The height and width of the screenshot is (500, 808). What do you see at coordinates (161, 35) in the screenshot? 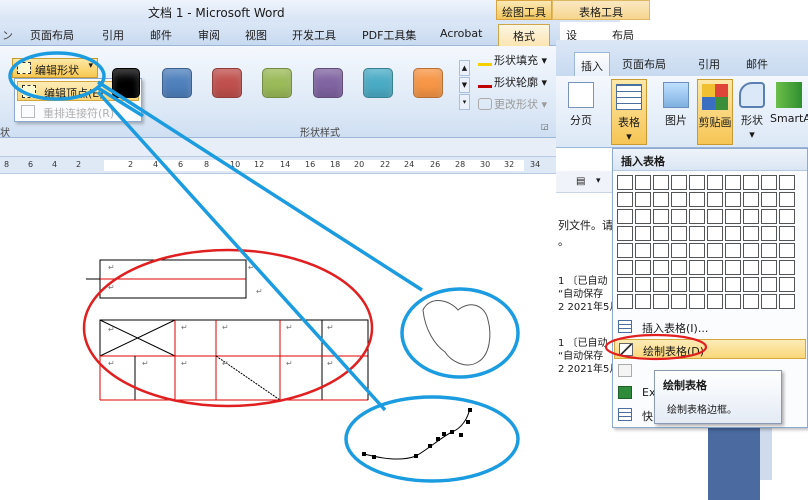
I see `tab-mailings: 邮件` at bounding box center [161, 35].